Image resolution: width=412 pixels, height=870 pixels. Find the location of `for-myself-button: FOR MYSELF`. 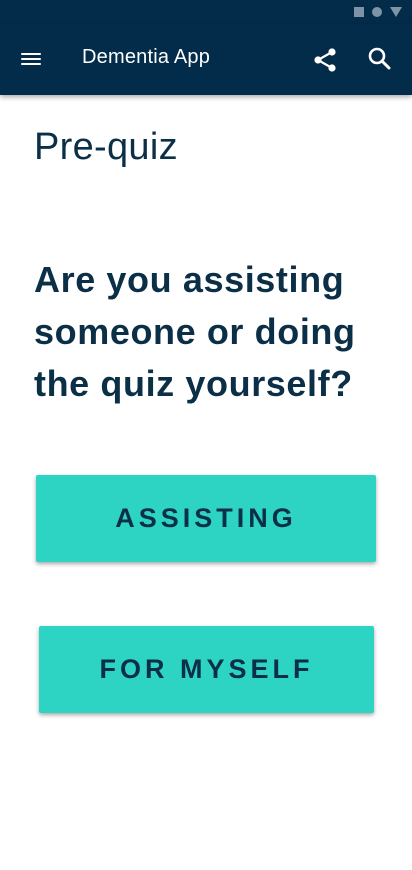

for-myself-button: FOR MYSELF is located at coordinates (206, 669).